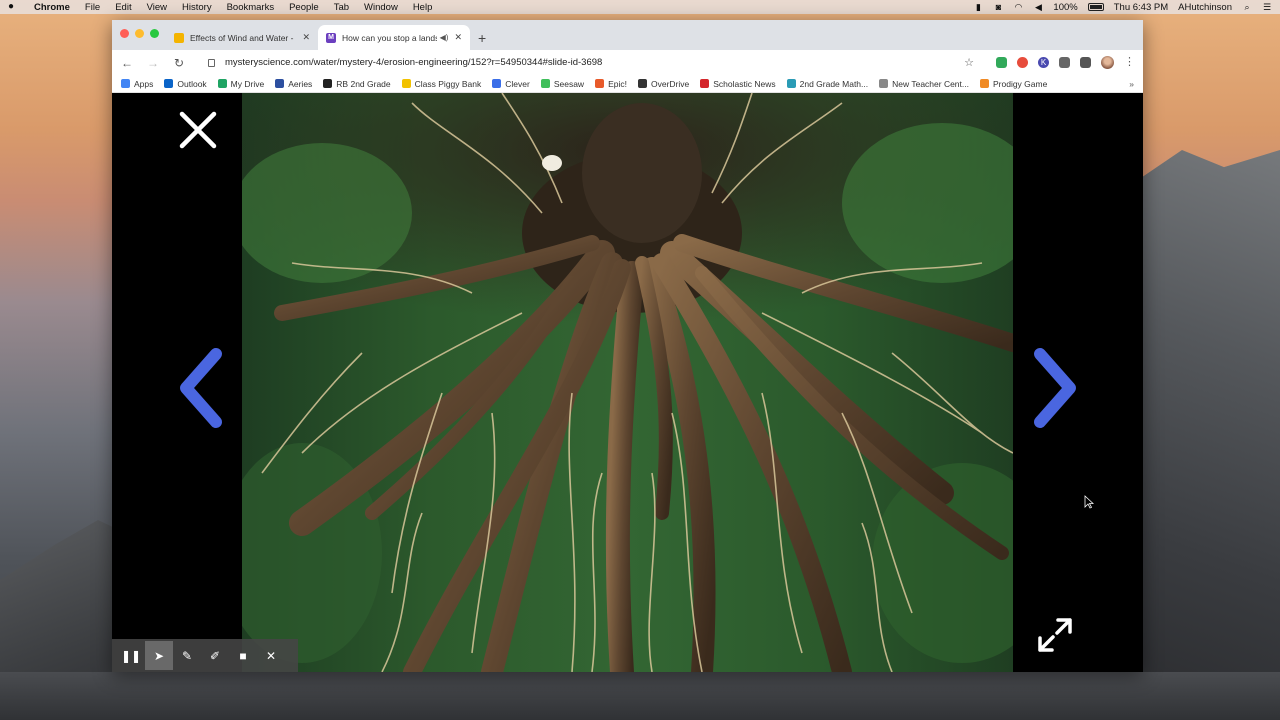 The width and height of the screenshot is (1280, 720). Describe the element at coordinates (293, 84) in the screenshot. I see `bookmark-aeries: Aeries` at that location.